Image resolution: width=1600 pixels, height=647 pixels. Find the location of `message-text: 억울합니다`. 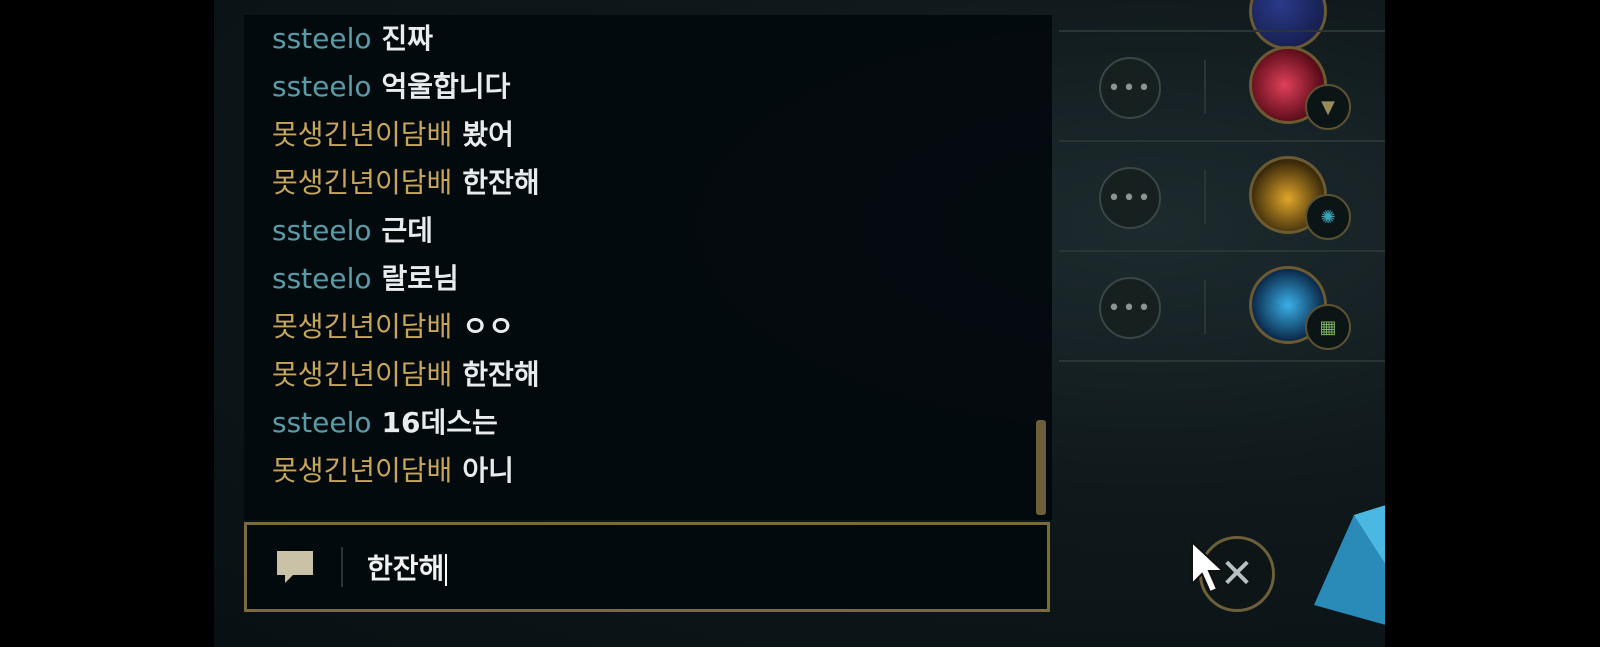

message-text: 억울합니다 is located at coordinates (446, 86).